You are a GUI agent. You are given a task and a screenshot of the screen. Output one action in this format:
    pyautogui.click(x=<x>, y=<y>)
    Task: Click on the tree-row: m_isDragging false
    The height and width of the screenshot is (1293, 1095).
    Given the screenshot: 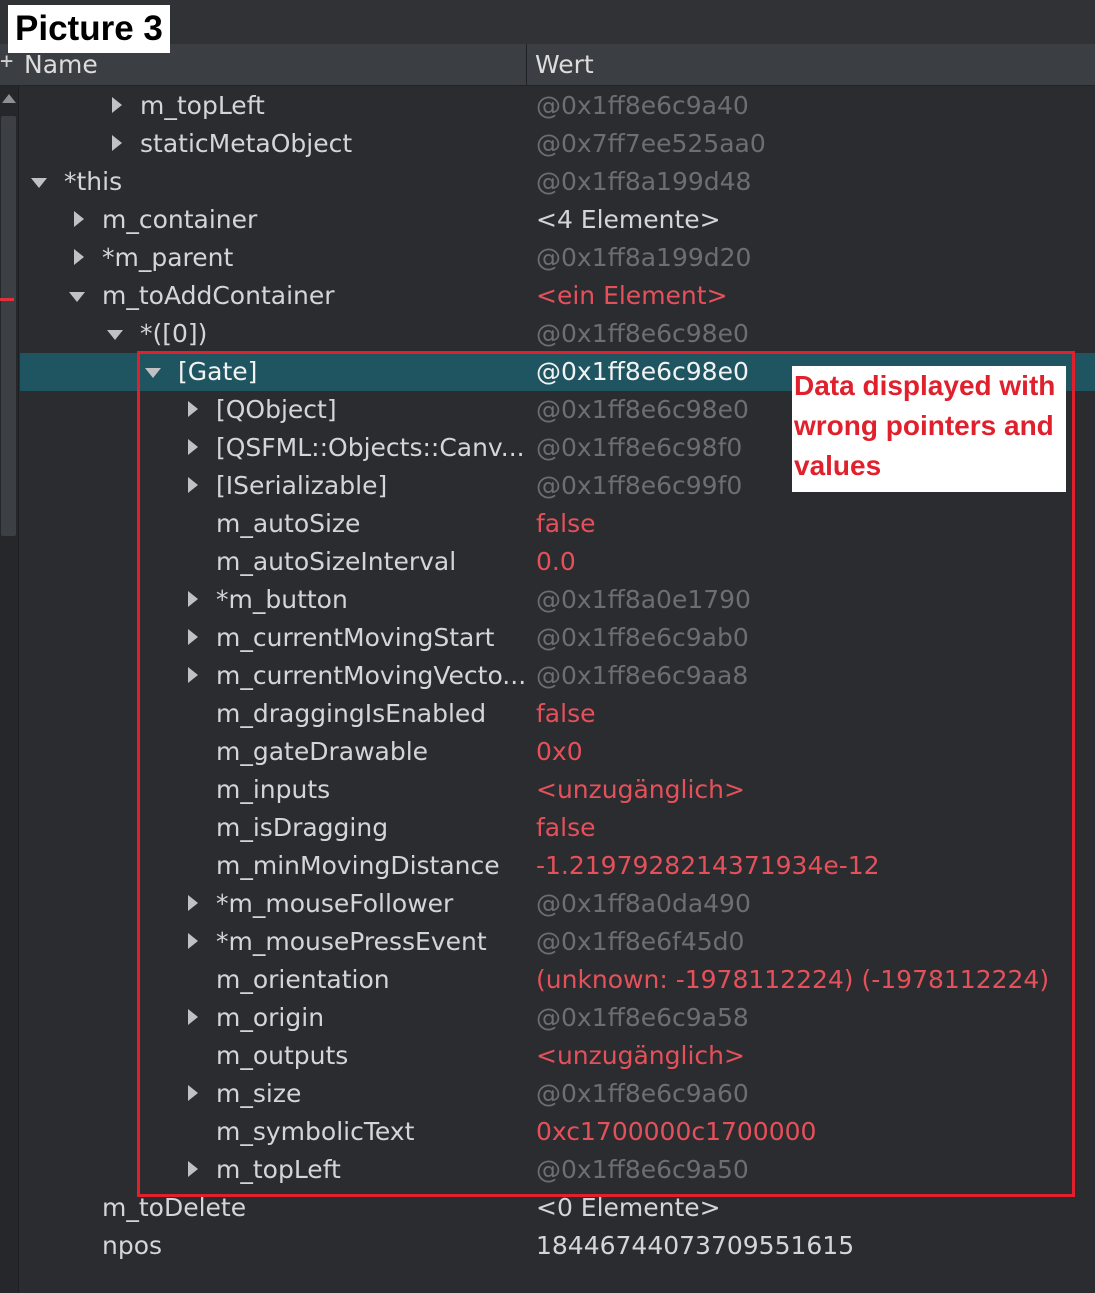 What is the action you would take?
    pyautogui.click(x=557, y=828)
    